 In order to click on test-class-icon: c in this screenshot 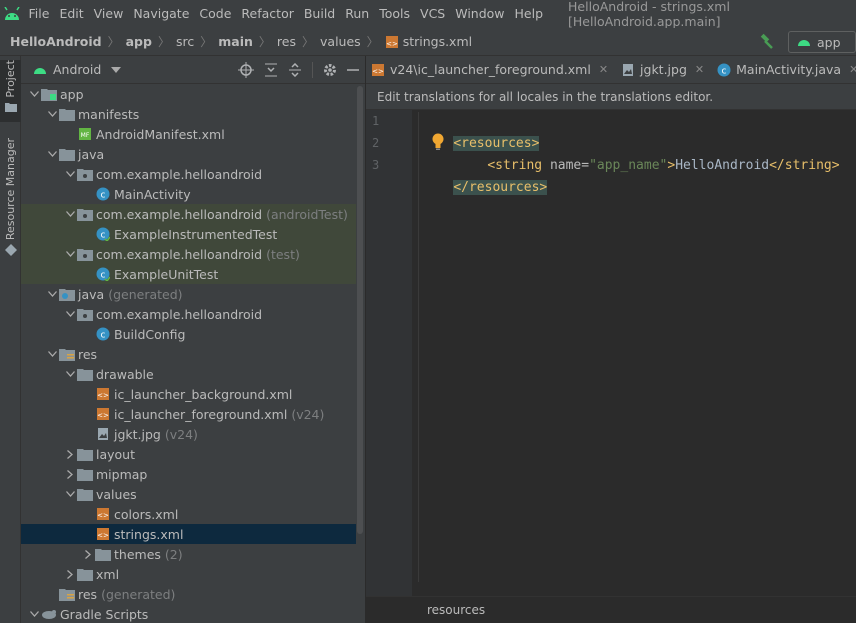, I will do `click(103, 274)`.